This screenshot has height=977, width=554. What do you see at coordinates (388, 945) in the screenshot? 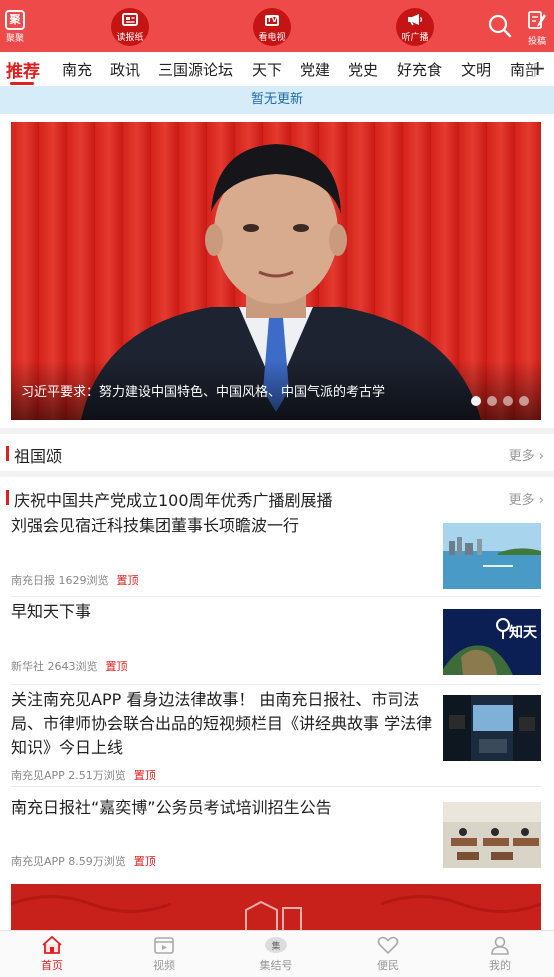
I see `heart-icon` at bounding box center [388, 945].